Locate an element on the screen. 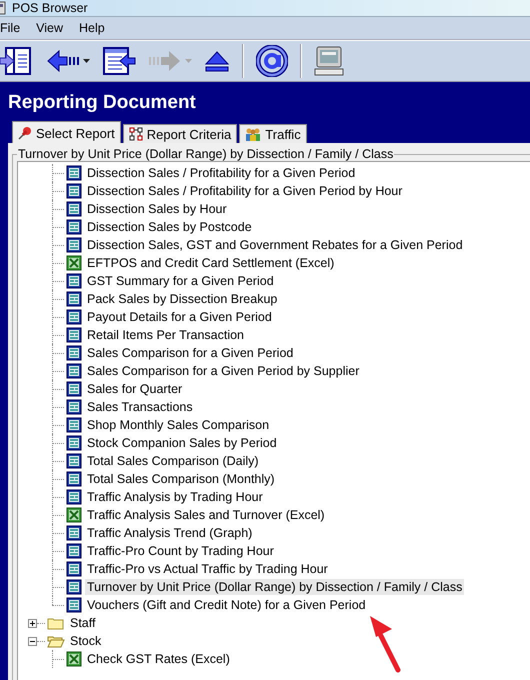 The height and width of the screenshot is (680, 530). report-item: Retail Items Per Transaction is located at coordinates (165, 335).